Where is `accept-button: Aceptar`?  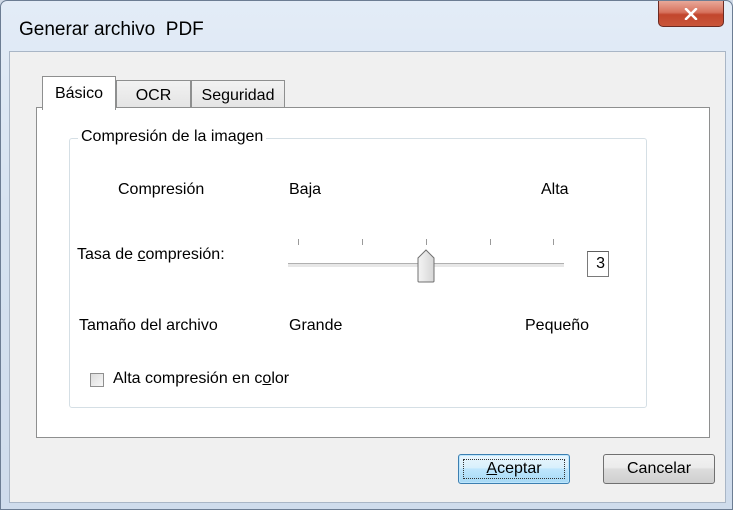 accept-button: Aceptar is located at coordinates (514, 469).